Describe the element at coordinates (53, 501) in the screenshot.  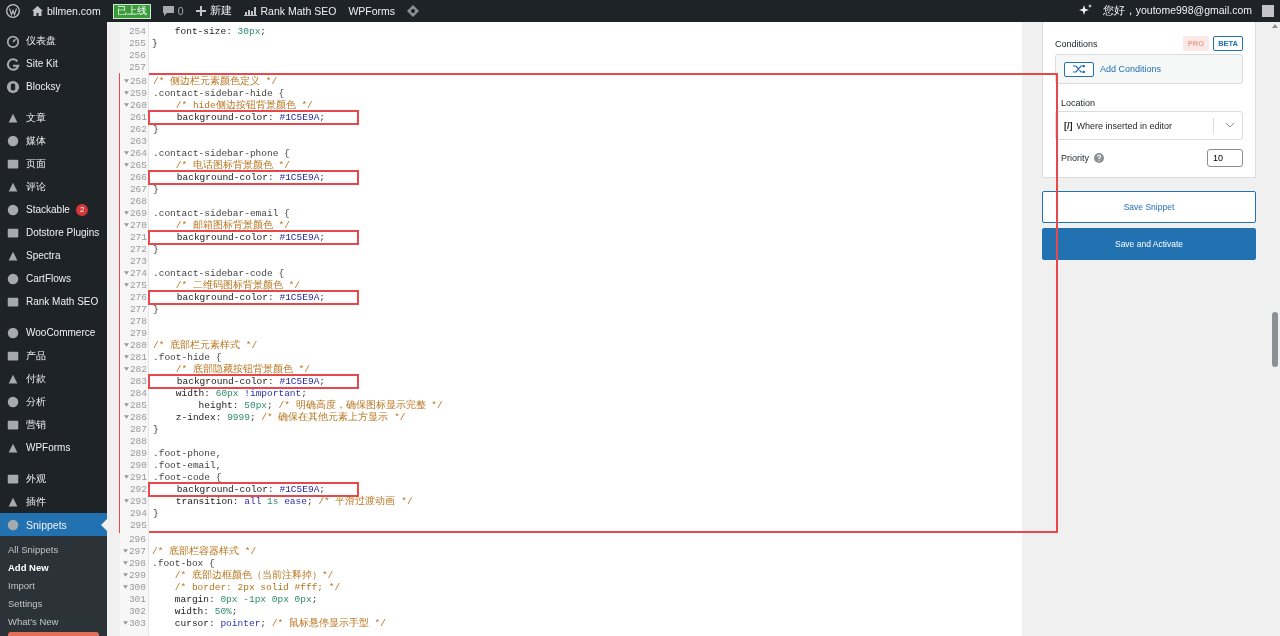
I see `sidebar-item: 插件` at that location.